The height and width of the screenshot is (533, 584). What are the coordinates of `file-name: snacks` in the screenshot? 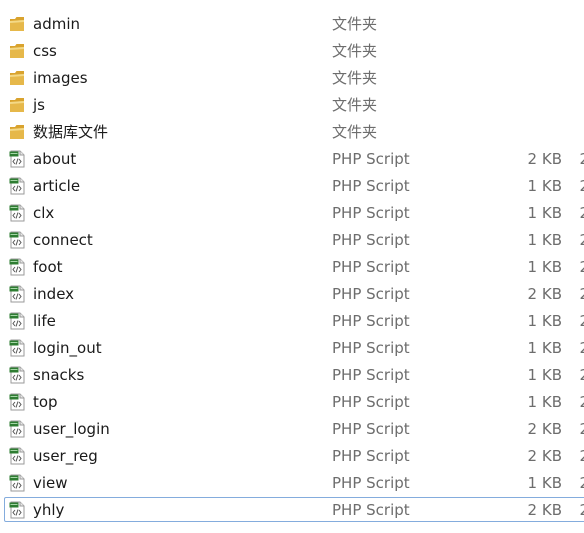 It's located at (59, 375).